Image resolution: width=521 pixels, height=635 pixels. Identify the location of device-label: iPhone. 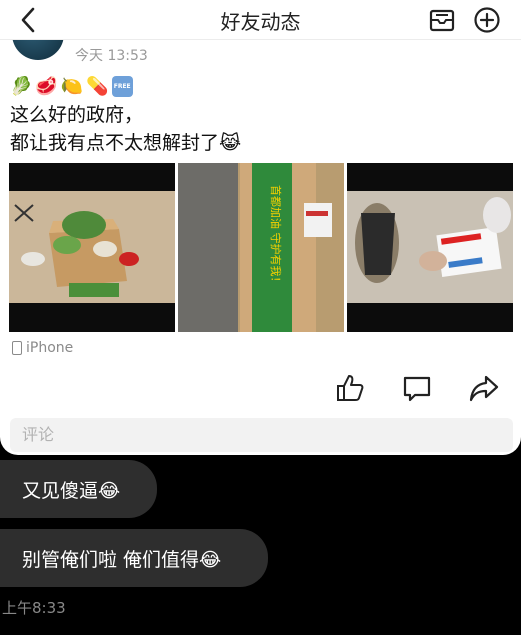
(42, 348).